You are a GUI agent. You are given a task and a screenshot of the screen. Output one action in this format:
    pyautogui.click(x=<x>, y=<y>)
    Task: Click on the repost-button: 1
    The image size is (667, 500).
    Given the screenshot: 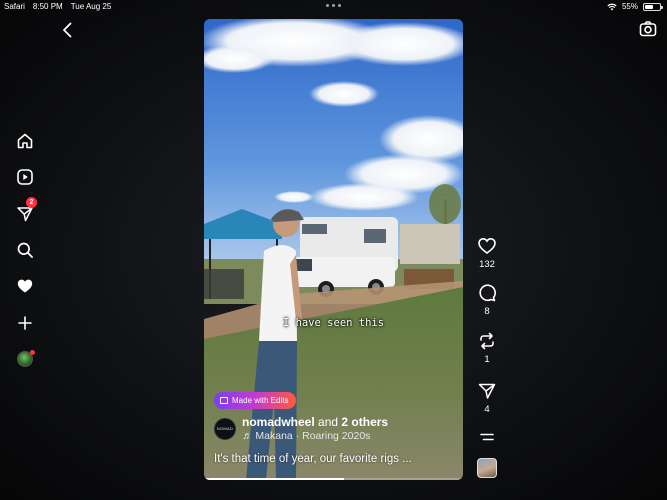 What is the action you would take?
    pyautogui.click(x=487, y=348)
    